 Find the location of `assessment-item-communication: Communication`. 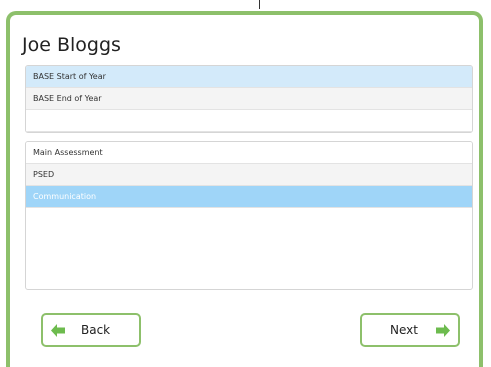

assessment-item-communication: Communication is located at coordinates (249, 197).